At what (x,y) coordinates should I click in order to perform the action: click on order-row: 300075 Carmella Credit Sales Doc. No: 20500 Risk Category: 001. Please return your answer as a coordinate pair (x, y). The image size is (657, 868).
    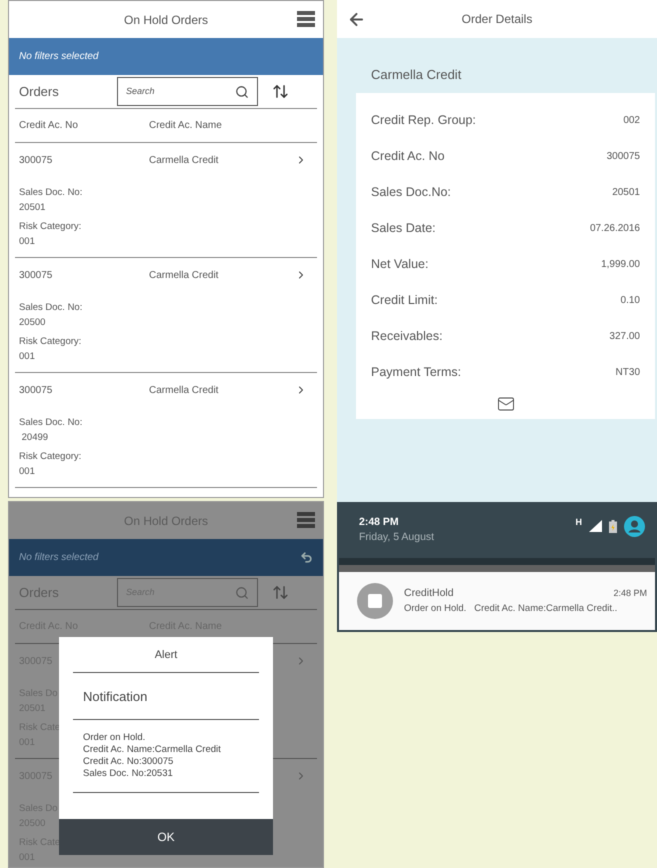
    Looking at the image, I should click on (166, 315).